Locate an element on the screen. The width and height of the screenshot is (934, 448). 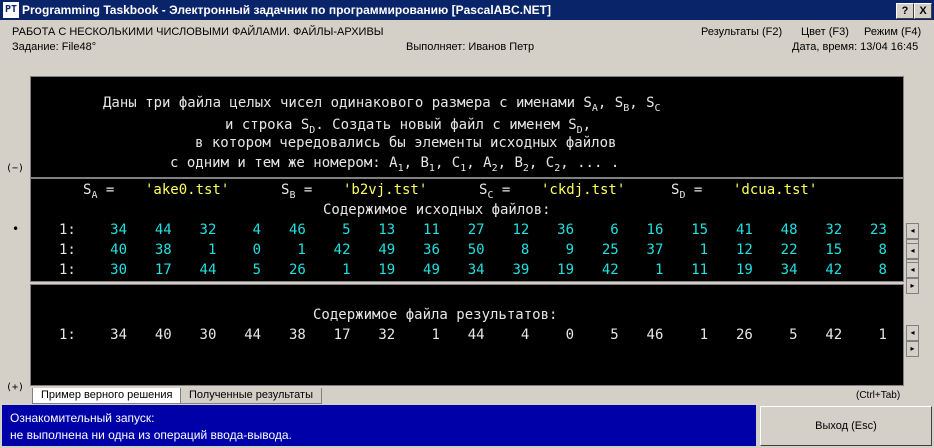
collapse-toggle: (−) is located at coordinates (15, 168).